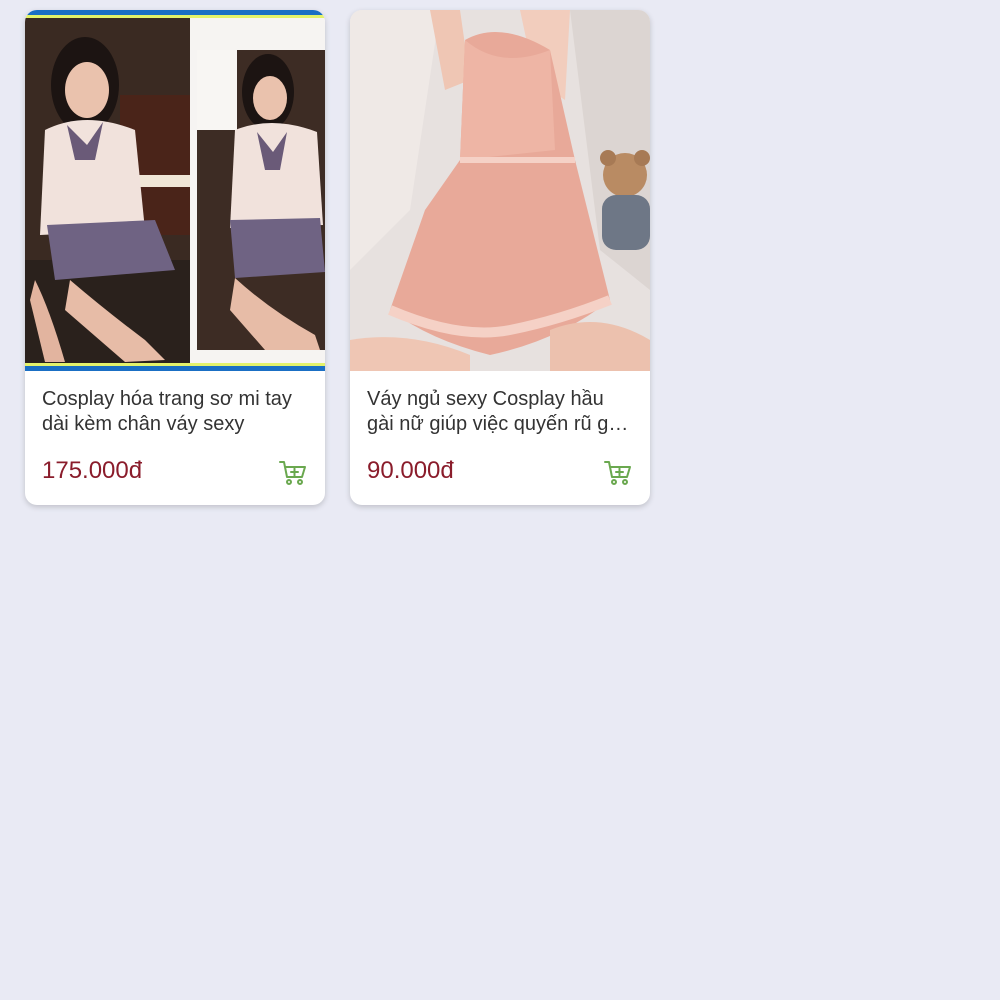  Describe the element at coordinates (410, 470) in the screenshot. I see `product-price: 90.000đ` at that location.